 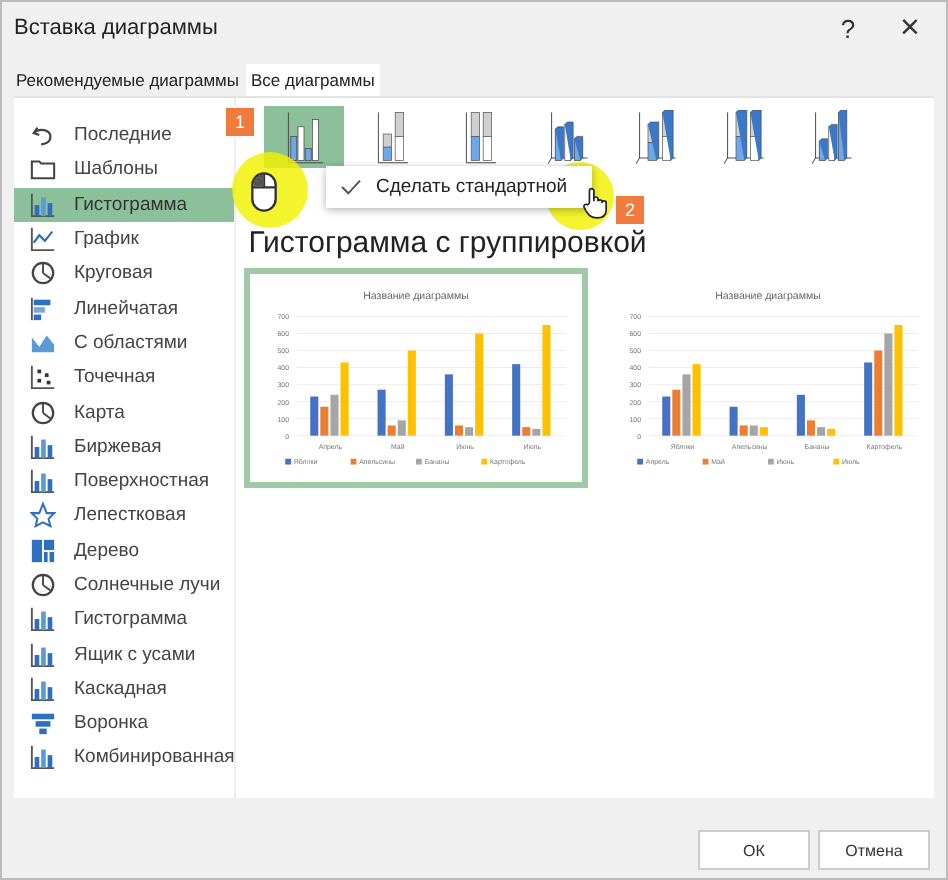 I want to click on pie-icon, so click(x=43, y=273).